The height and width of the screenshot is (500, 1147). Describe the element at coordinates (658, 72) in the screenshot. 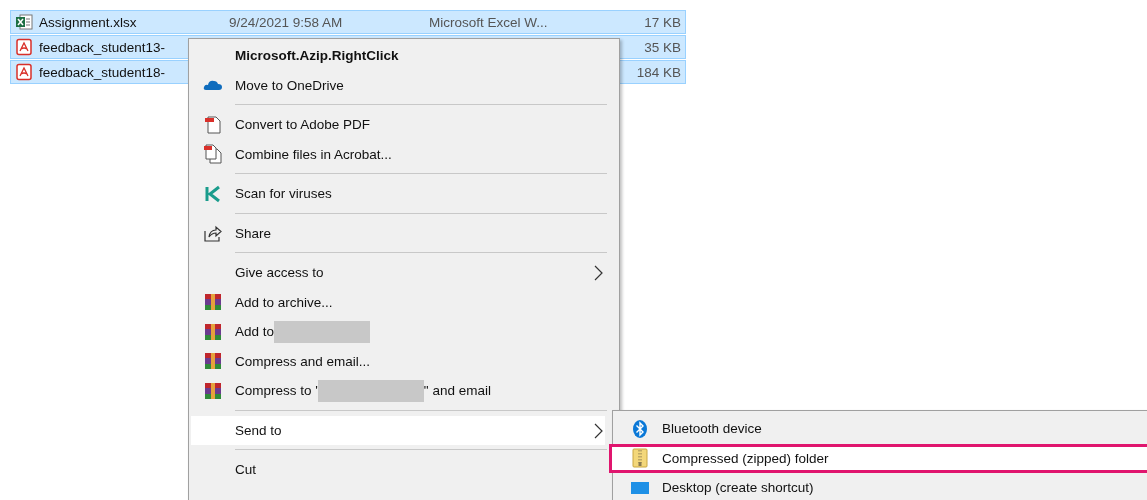

I see `file-size: 184 KB` at that location.